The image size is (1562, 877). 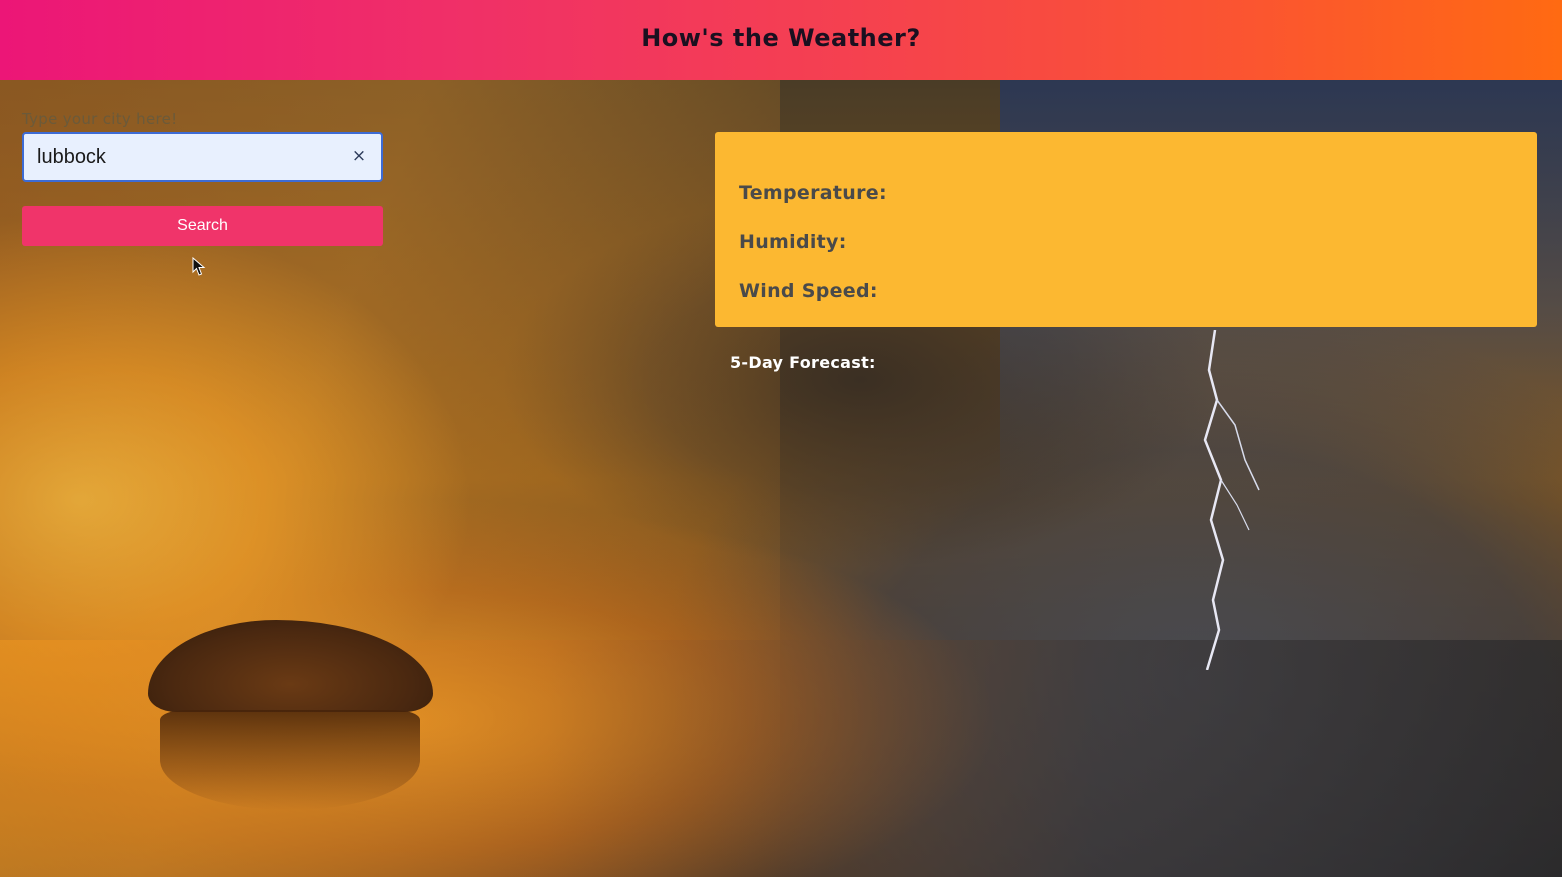 I want to click on city-input-container: ×, so click(x=202, y=157).